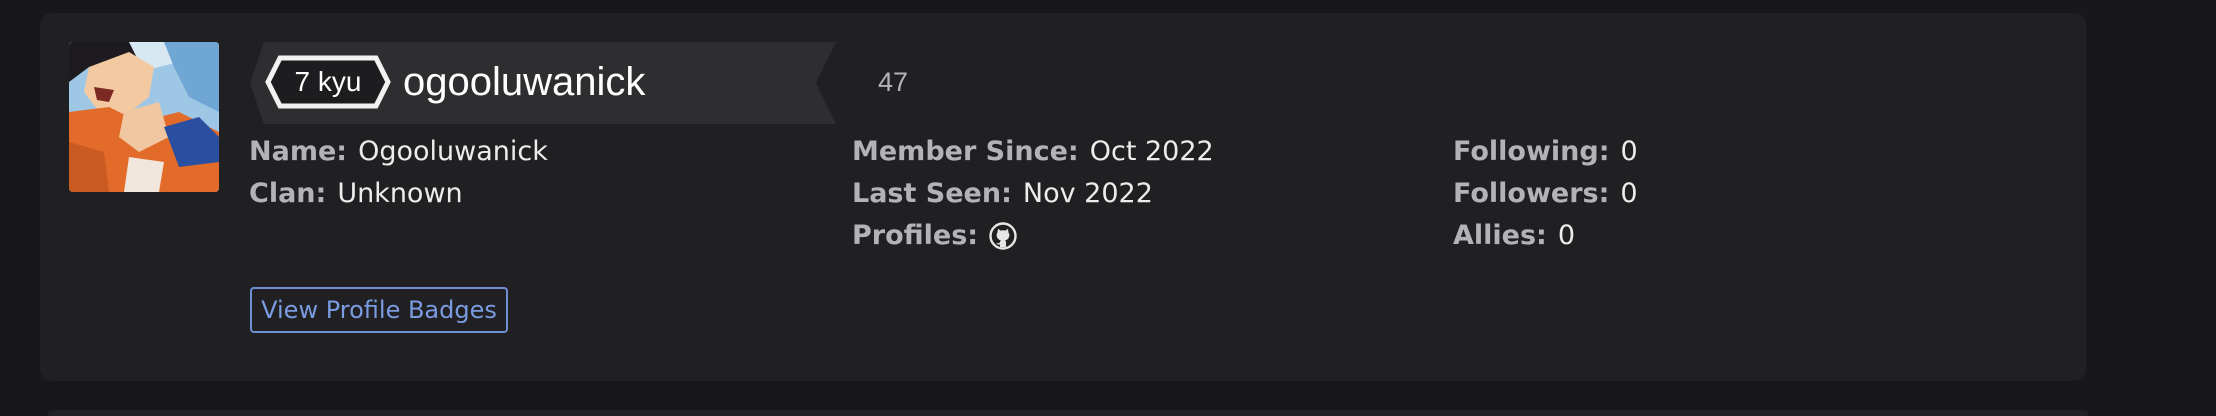  I want to click on member-since-value: Oct 2022, so click(1151, 151).